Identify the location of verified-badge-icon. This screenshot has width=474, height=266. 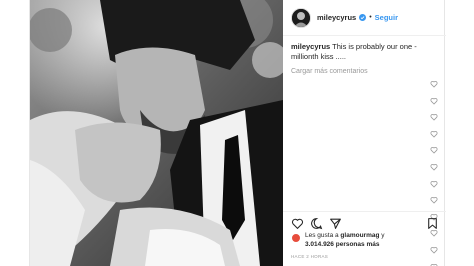
(363, 17).